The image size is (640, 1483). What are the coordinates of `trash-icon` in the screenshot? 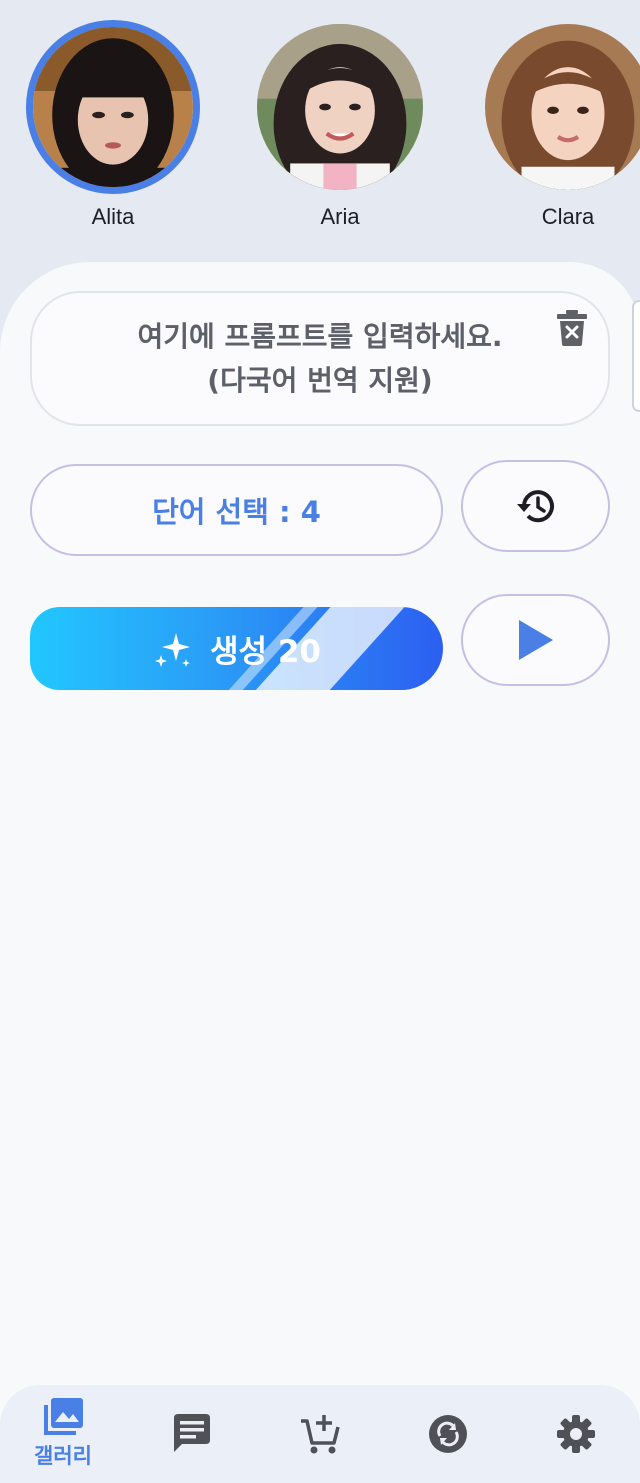 It's located at (572, 328).